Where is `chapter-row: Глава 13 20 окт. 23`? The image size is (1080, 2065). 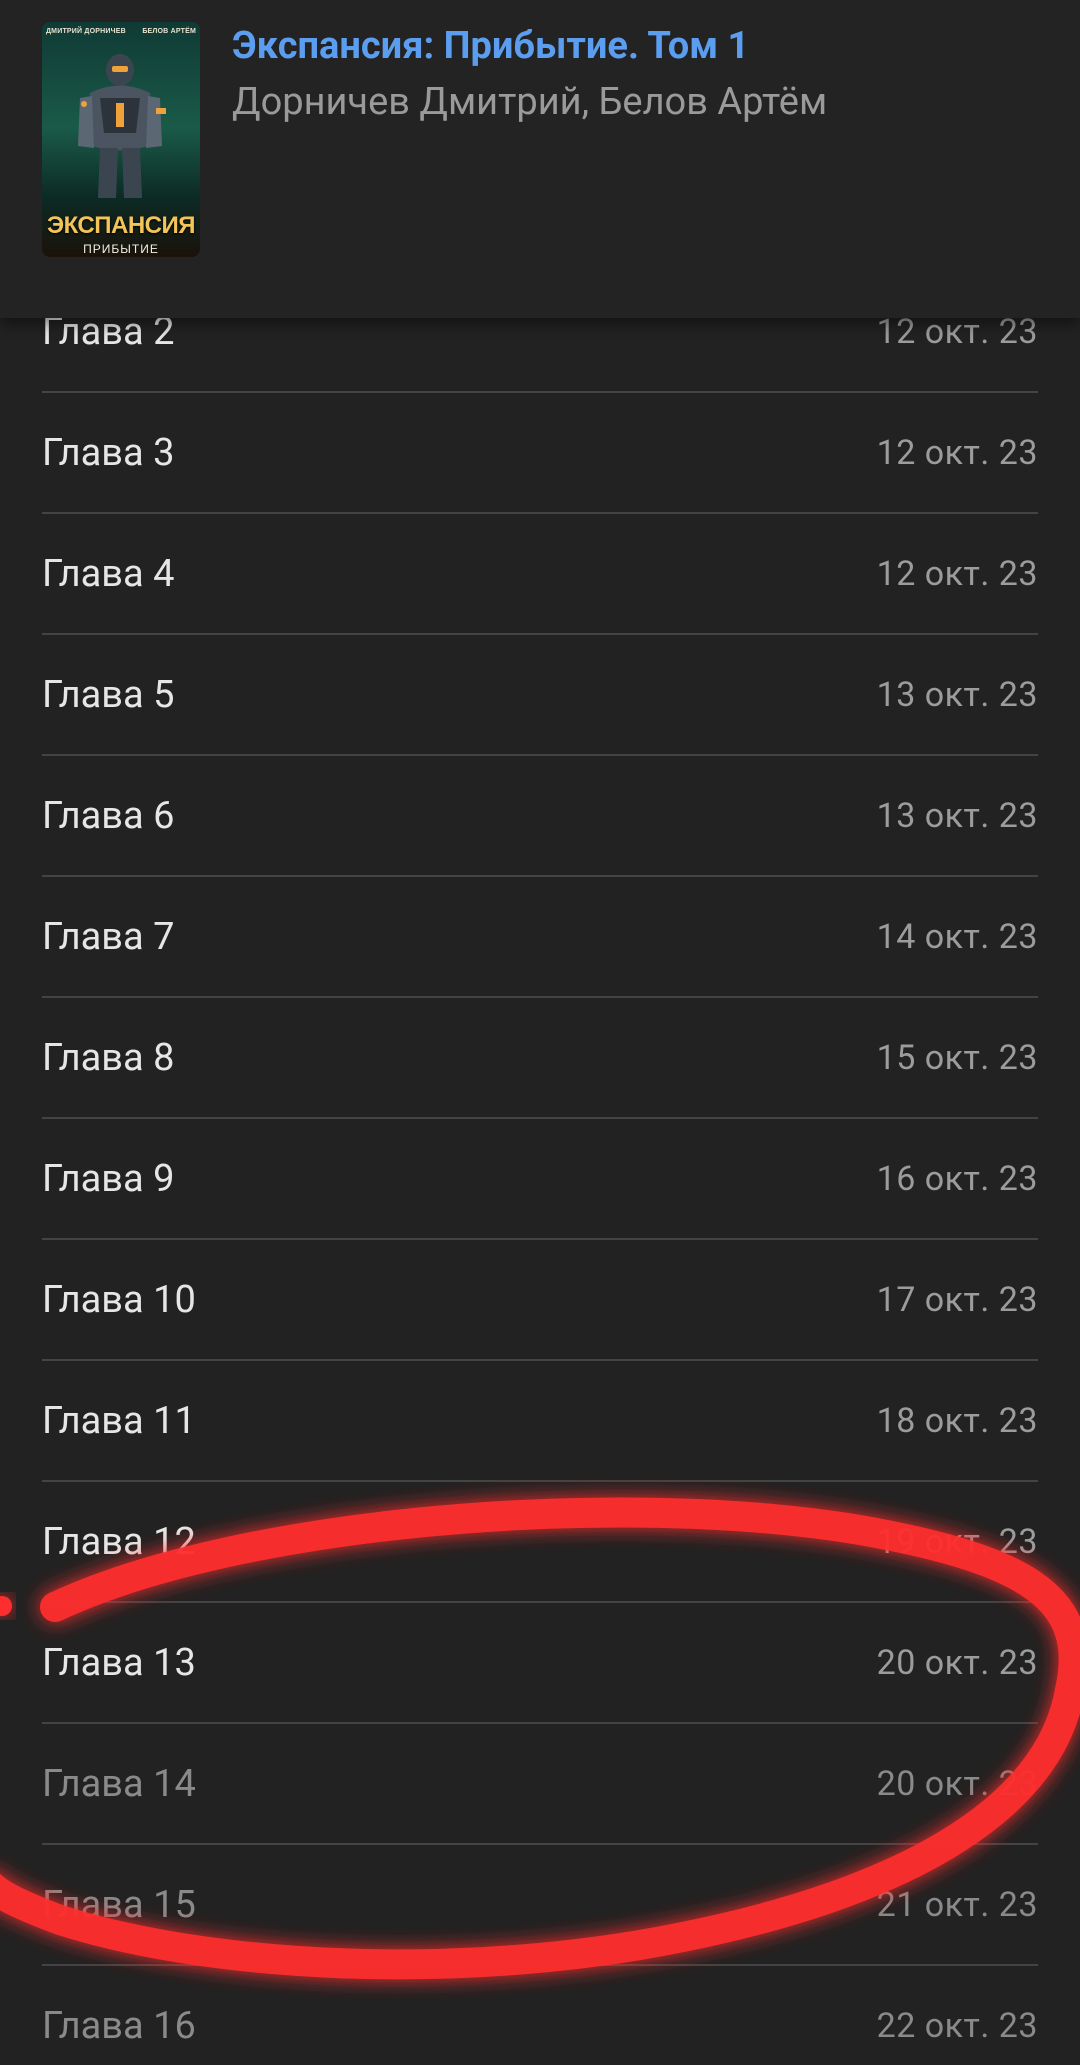
chapter-row: Глава 13 20 окт. 23 is located at coordinates (540, 1663).